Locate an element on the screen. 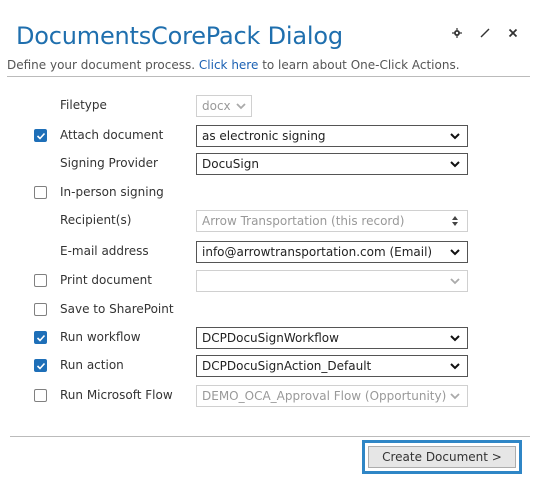 The height and width of the screenshot is (490, 540). run-flow-select: DEMO_OCA_Approval Flow (Opportunity) is located at coordinates (332, 396).